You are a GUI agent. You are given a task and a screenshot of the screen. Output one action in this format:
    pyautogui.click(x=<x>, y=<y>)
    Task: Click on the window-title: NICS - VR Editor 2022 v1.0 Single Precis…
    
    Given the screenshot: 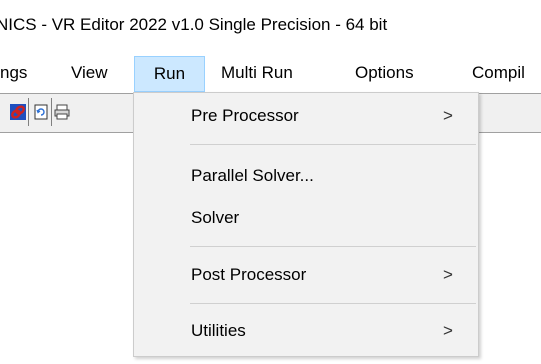 What is the action you would take?
    pyautogui.click(x=194, y=24)
    